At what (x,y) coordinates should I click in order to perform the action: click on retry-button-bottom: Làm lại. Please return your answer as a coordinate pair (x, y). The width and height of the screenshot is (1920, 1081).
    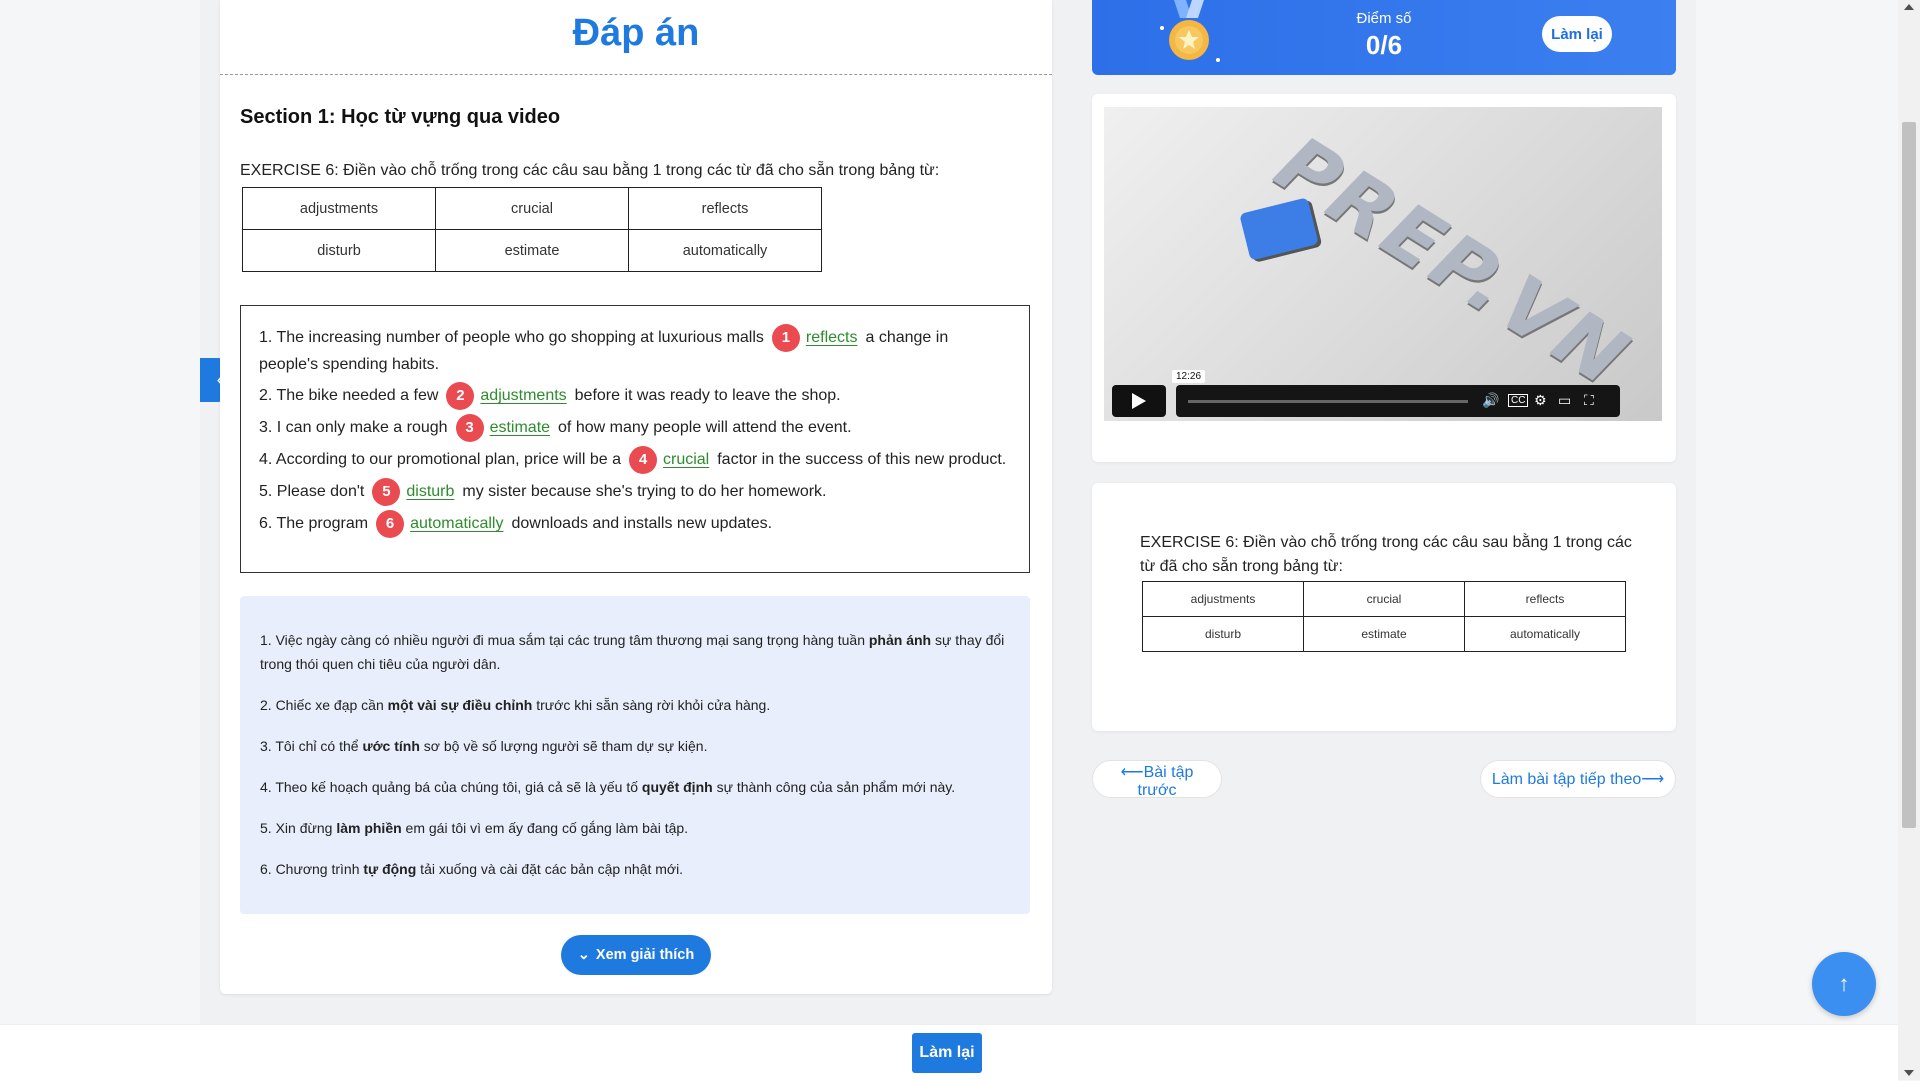
    Looking at the image, I should click on (947, 1053).